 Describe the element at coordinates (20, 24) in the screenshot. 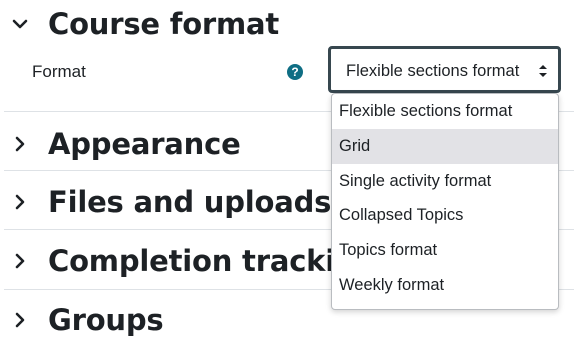

I see `chevron-down-icon` at that location.